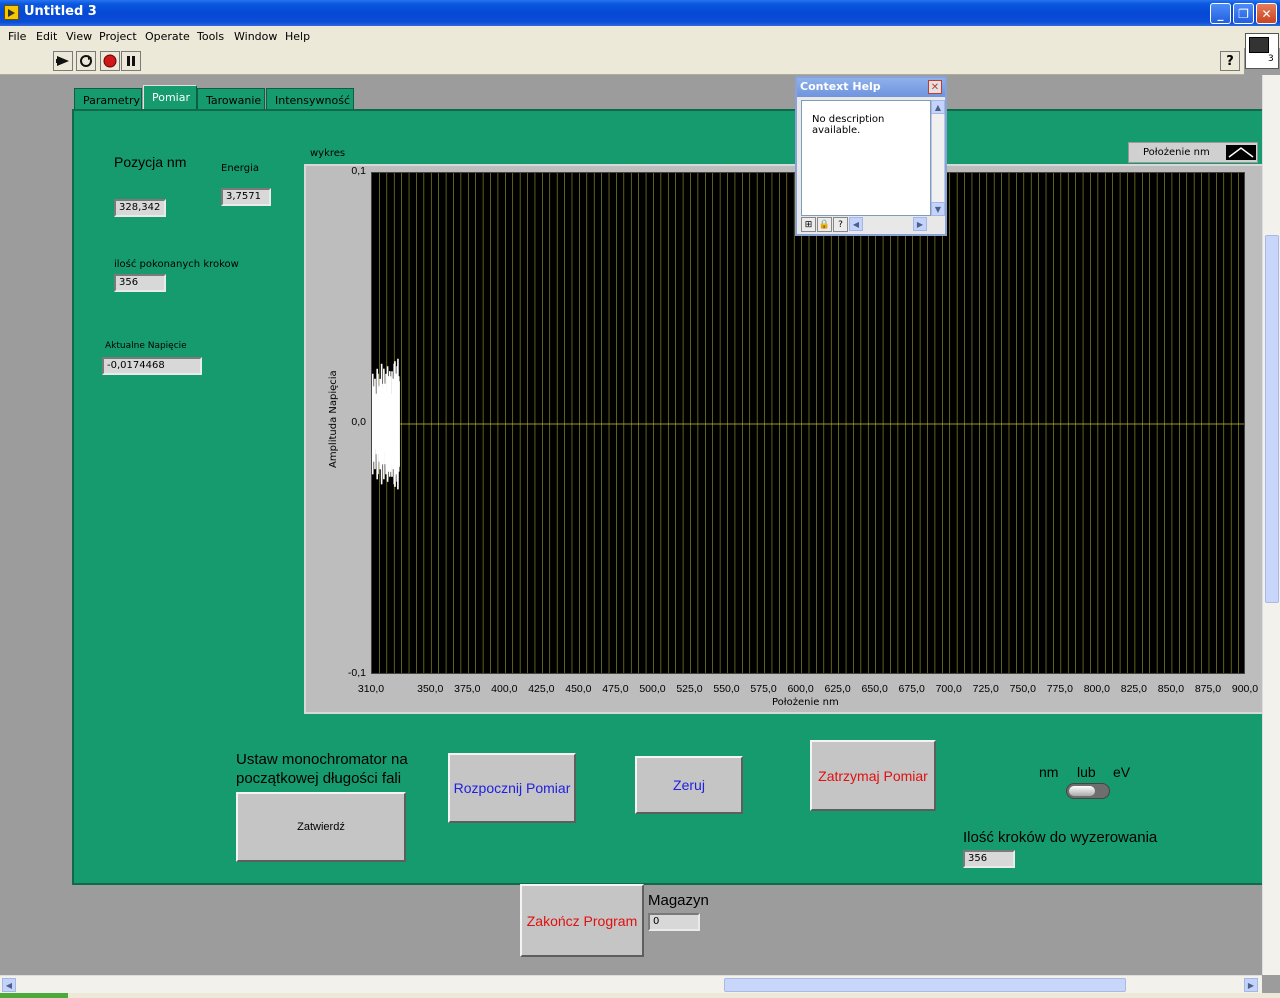 The image size is (1280, 998). What do you see at coordinates (985, 689) in the screenshot?
I see `x-tick-label: 725,0` at bounding box center [985, 689].